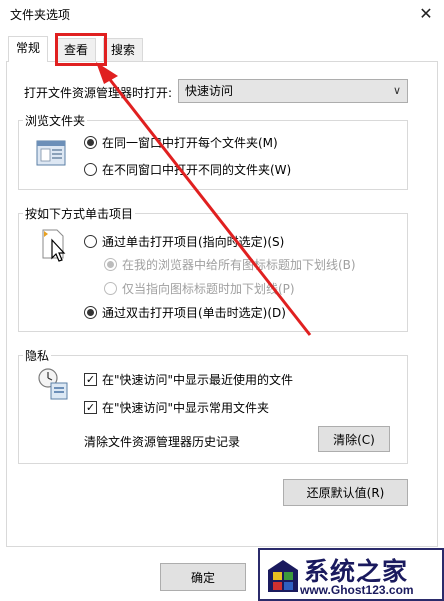  I want to click on close-icon: ✕, so click(426, 13).